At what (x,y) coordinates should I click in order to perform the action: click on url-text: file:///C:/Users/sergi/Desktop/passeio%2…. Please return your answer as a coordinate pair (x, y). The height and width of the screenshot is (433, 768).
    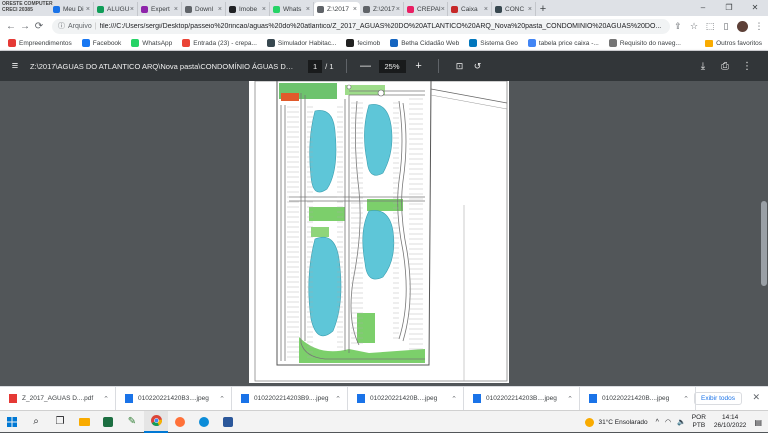
    Looking at the image, I should click on (381, 26).